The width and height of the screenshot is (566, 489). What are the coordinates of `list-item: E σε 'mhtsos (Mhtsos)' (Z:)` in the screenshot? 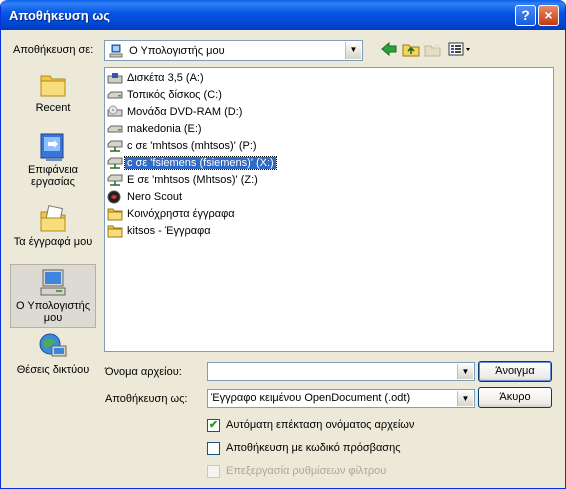 It's located at (183, 180).